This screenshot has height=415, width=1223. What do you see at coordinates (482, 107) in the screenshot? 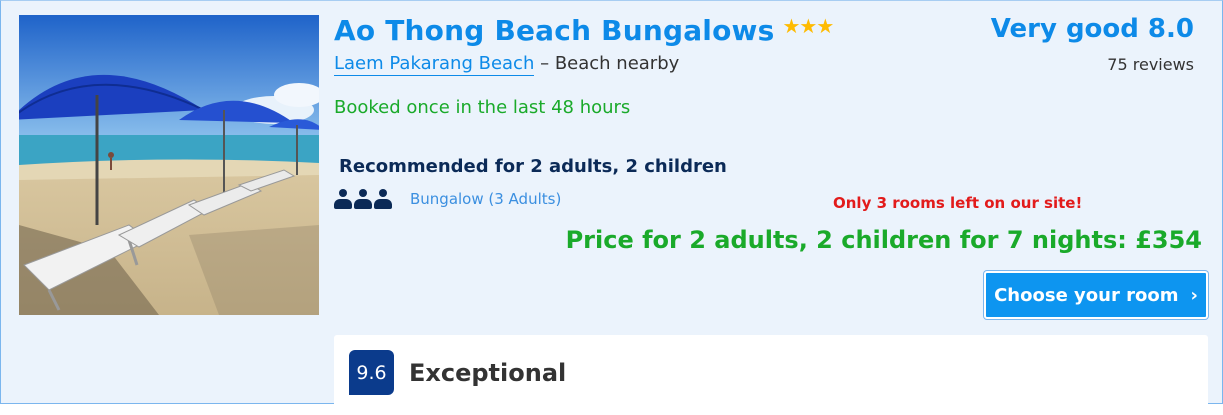
I see `recent-booking-note: Booked once in the last 48 hours` at bounding box center [482, 107].